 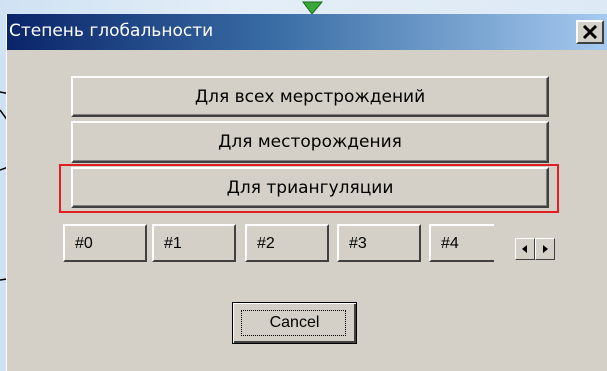 What do you see at coordinates (310, 96) in the screenshot?
I see `all-fields-button: Для всех мерстрождений` at bounding box center [310, 96].